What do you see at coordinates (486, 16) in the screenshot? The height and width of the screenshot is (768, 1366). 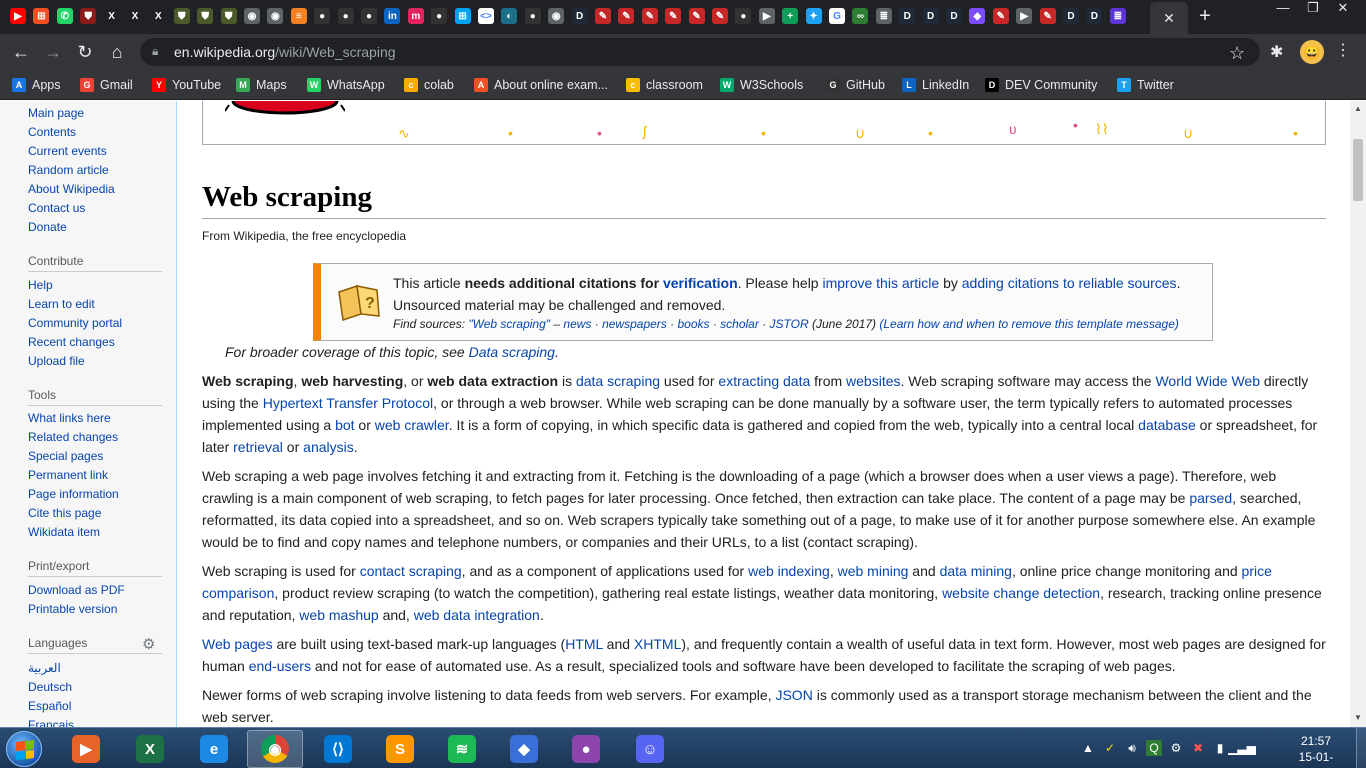 I see `browser-tab: <>` at bounding box center [486, 16].